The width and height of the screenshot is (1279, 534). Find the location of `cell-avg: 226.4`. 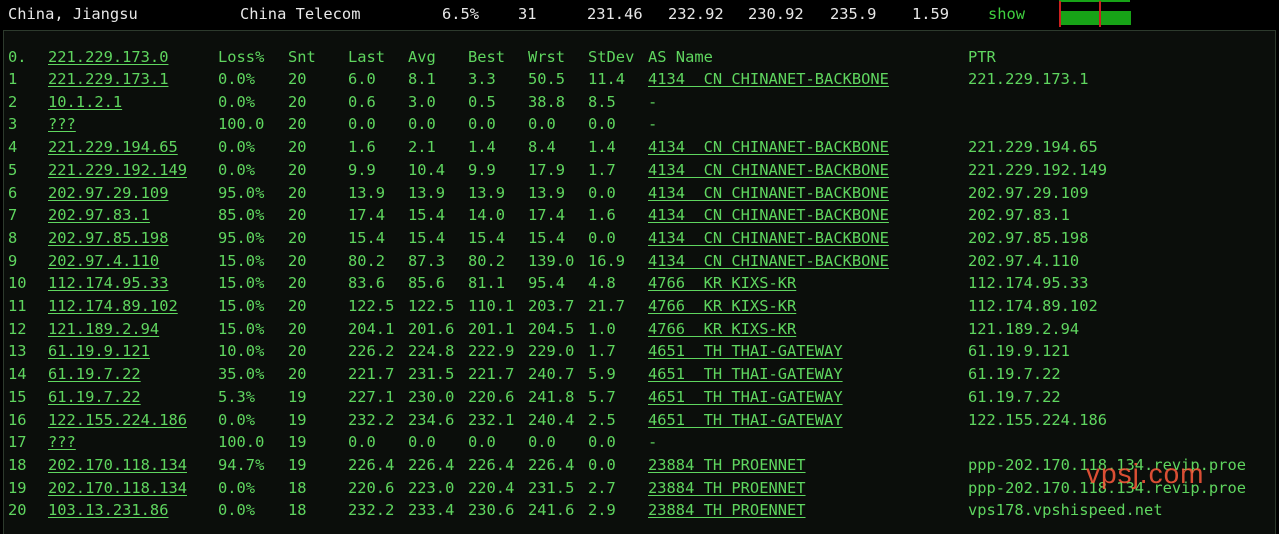

cell-avg: 226.4 is located at coordinates (431, 464).